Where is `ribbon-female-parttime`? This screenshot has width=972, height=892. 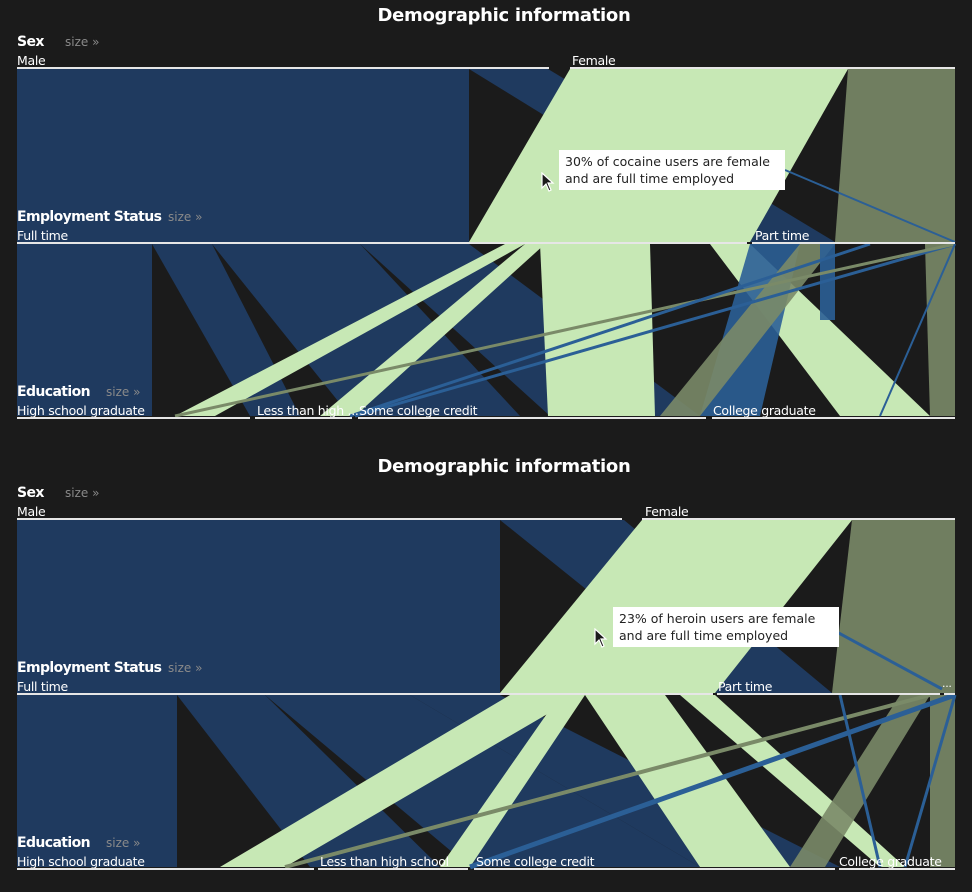
ribbon-female-parttime is located at coordinates (893, 606).